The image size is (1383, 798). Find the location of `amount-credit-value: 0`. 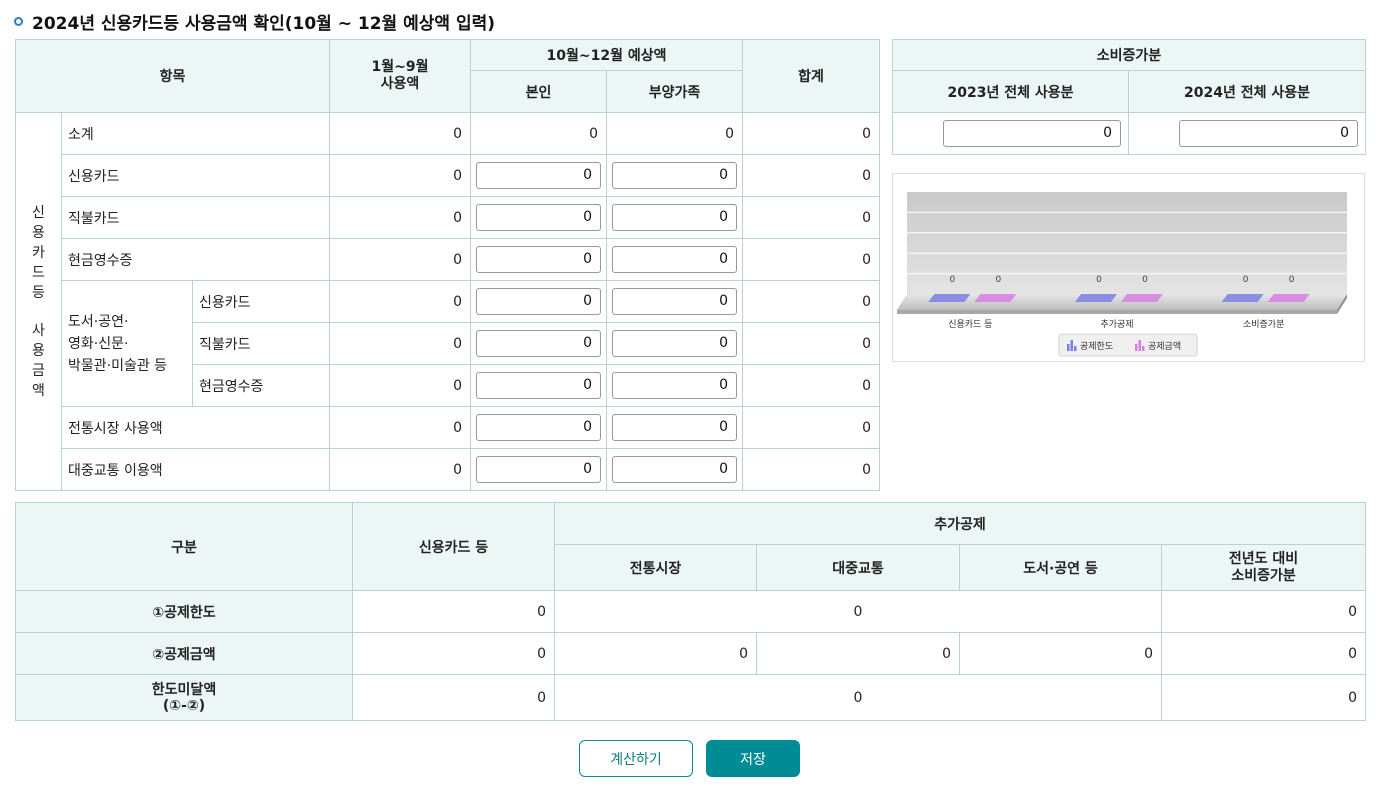

amount-credit-value: 0 is located at coordinates (453, 653).